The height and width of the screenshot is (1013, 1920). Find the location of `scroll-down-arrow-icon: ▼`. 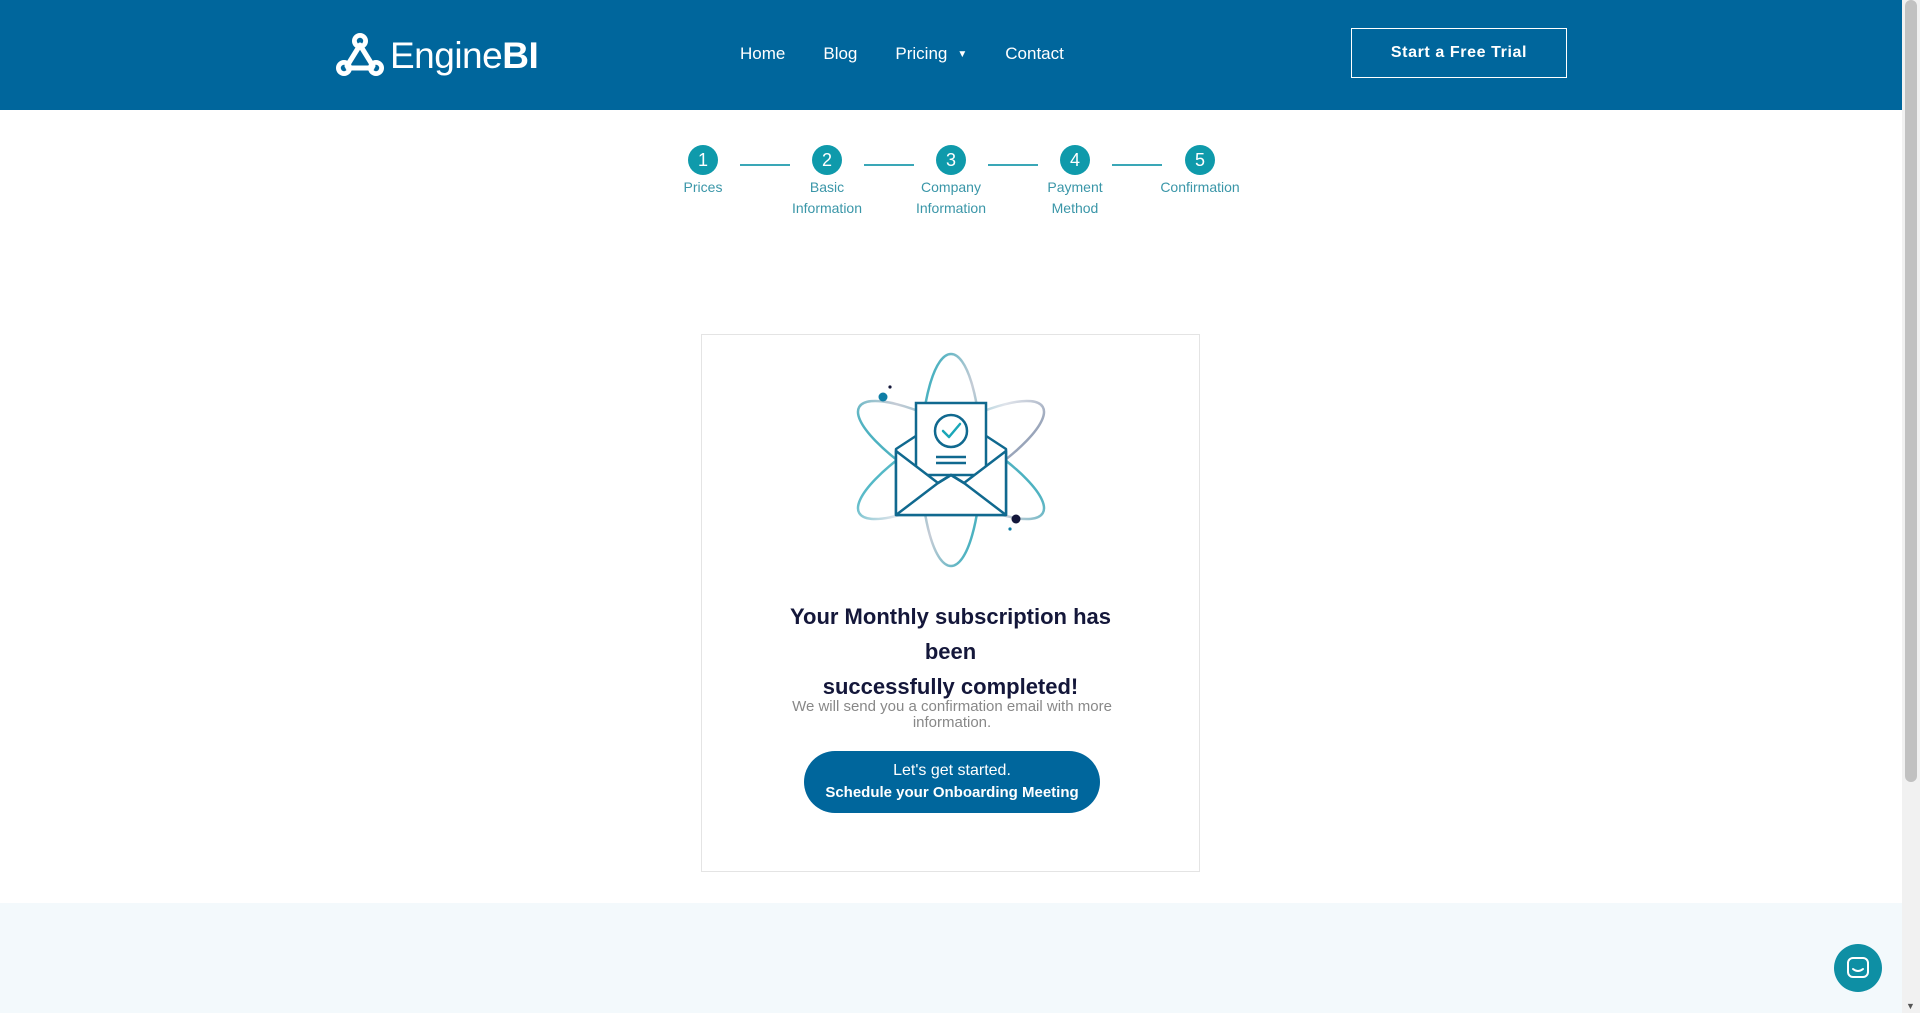

scroll-down-arrow-icon: ▼ is located at coordinates (1910, 1006).